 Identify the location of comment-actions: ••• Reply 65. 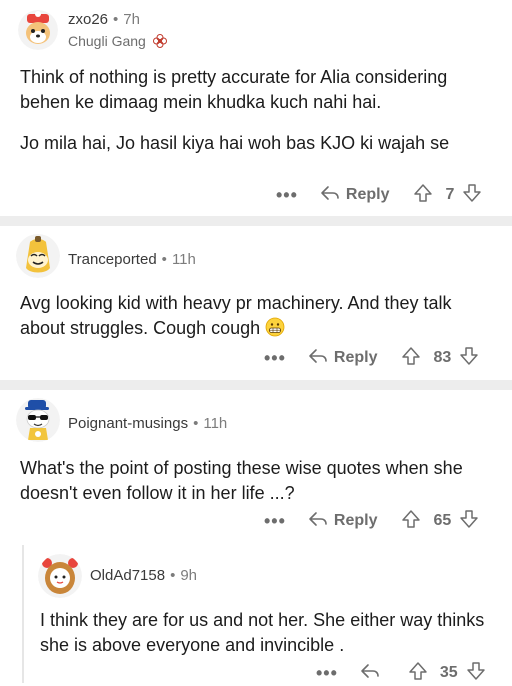
(371, 521).